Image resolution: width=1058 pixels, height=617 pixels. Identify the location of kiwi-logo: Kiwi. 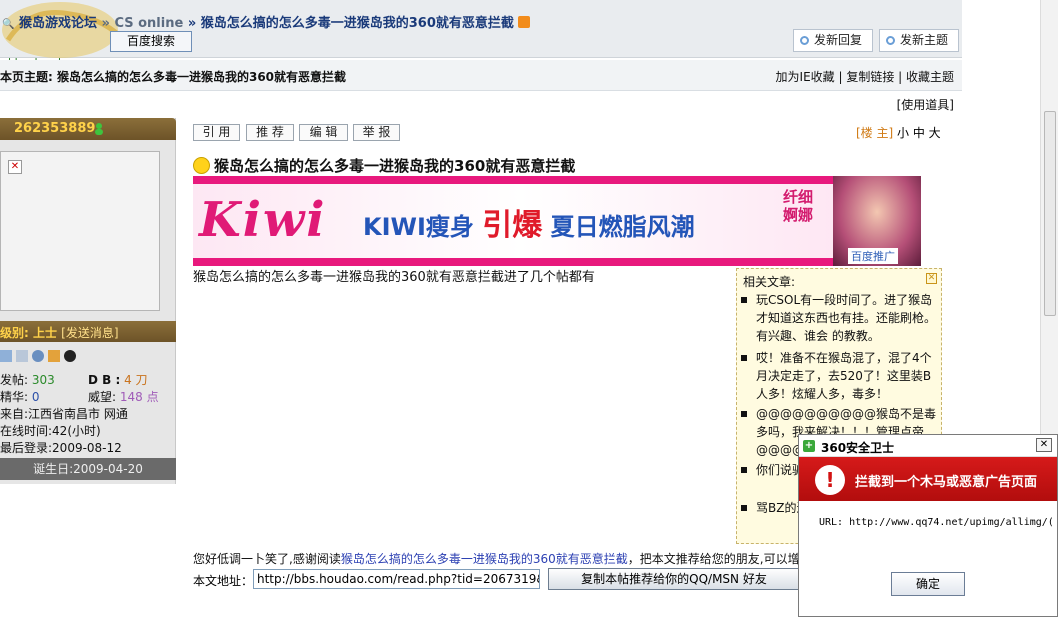
(263, 220).